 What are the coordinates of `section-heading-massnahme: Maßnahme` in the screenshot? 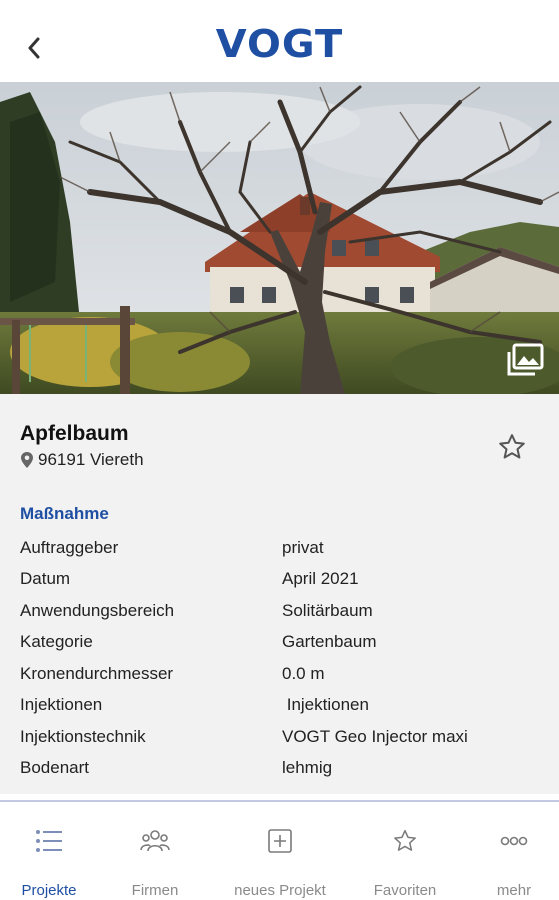 It's located at (64, 513).